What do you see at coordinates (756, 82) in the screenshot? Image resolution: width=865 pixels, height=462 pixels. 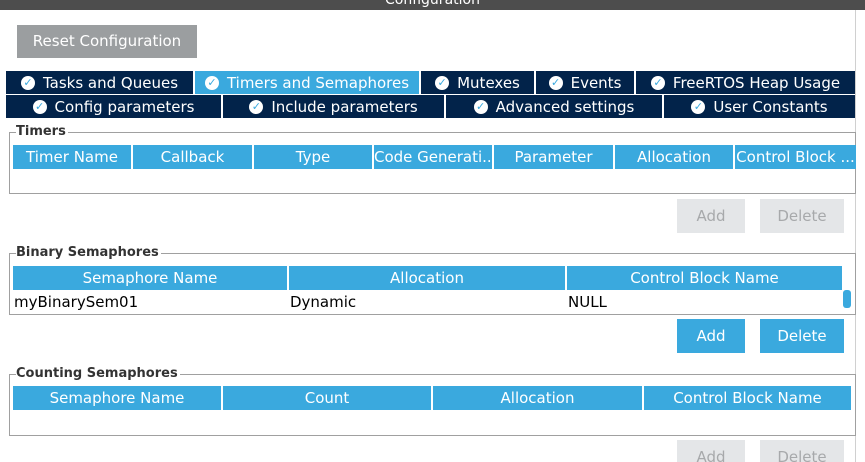 I see `tab-label: FreeRTOS Heap Usage` at bounding box center [756, 82].